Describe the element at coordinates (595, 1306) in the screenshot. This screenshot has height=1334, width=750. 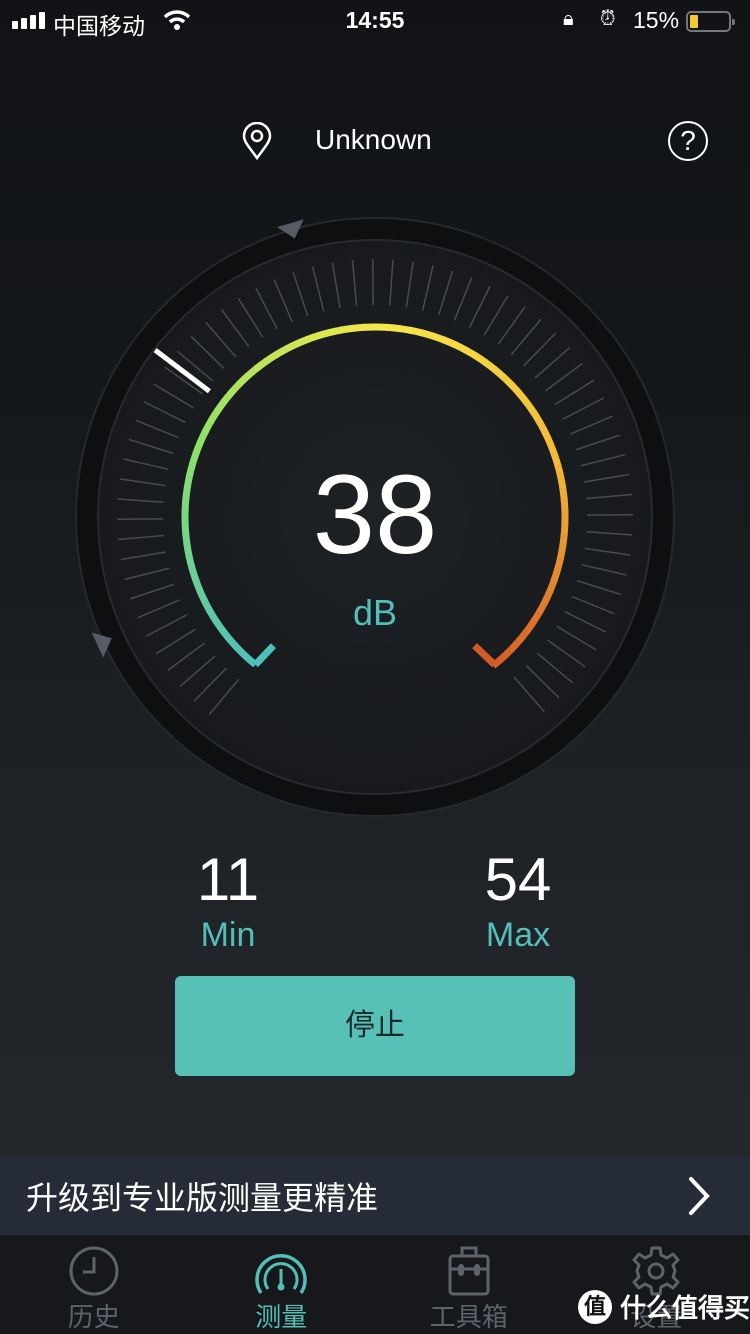
I see `watermark-logo: 值` at that location.